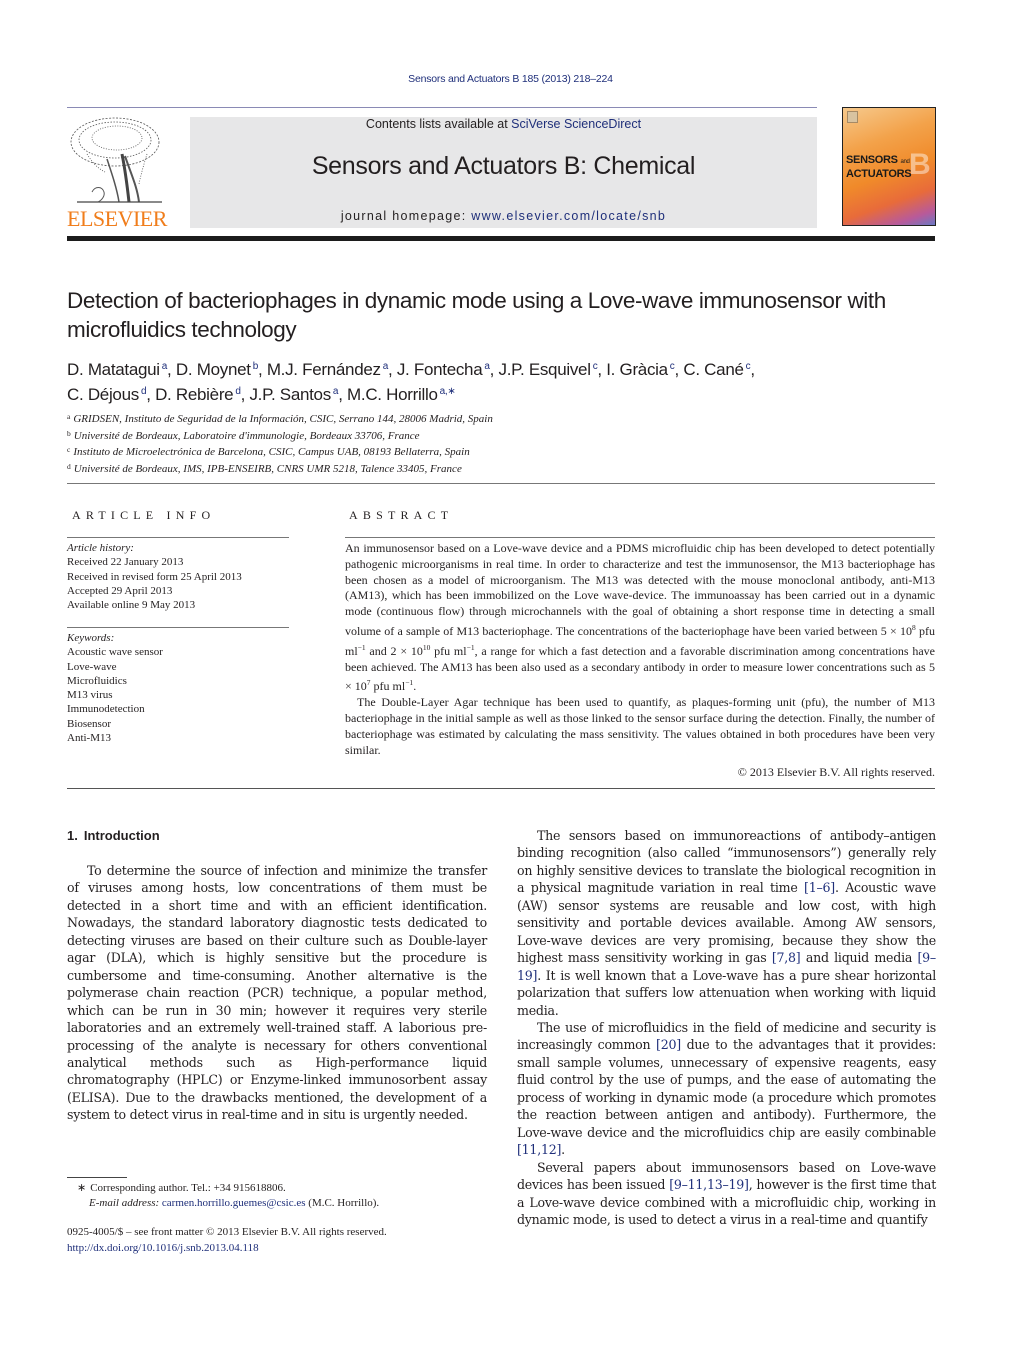  What do you see at coordinates (125, 562) in the screenshot?
I see `history-item: Received 22 January 2013` at bounding box center [125, 562].